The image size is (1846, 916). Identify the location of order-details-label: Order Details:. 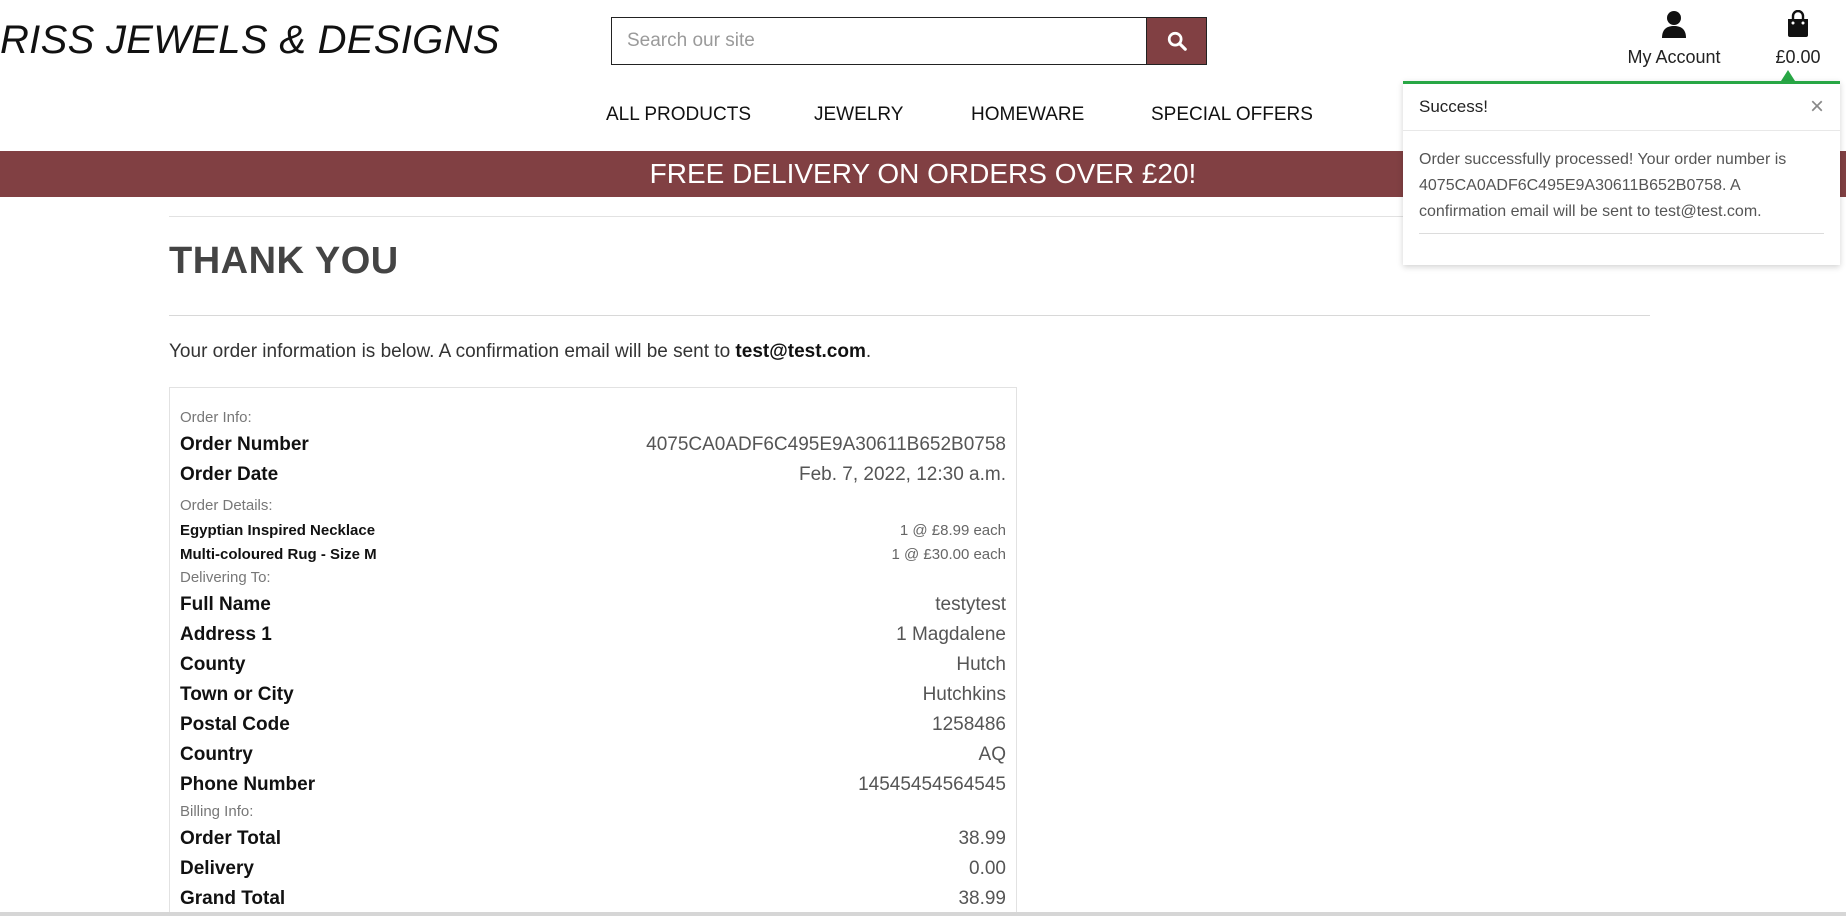
(226, 505).